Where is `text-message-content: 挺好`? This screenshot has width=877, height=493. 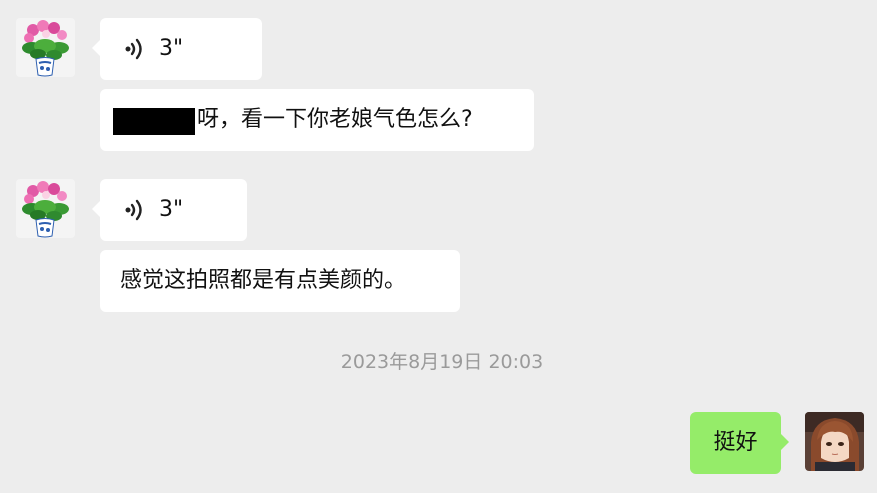
text-message-content: 挺好 is located at coordinates (735, 443).